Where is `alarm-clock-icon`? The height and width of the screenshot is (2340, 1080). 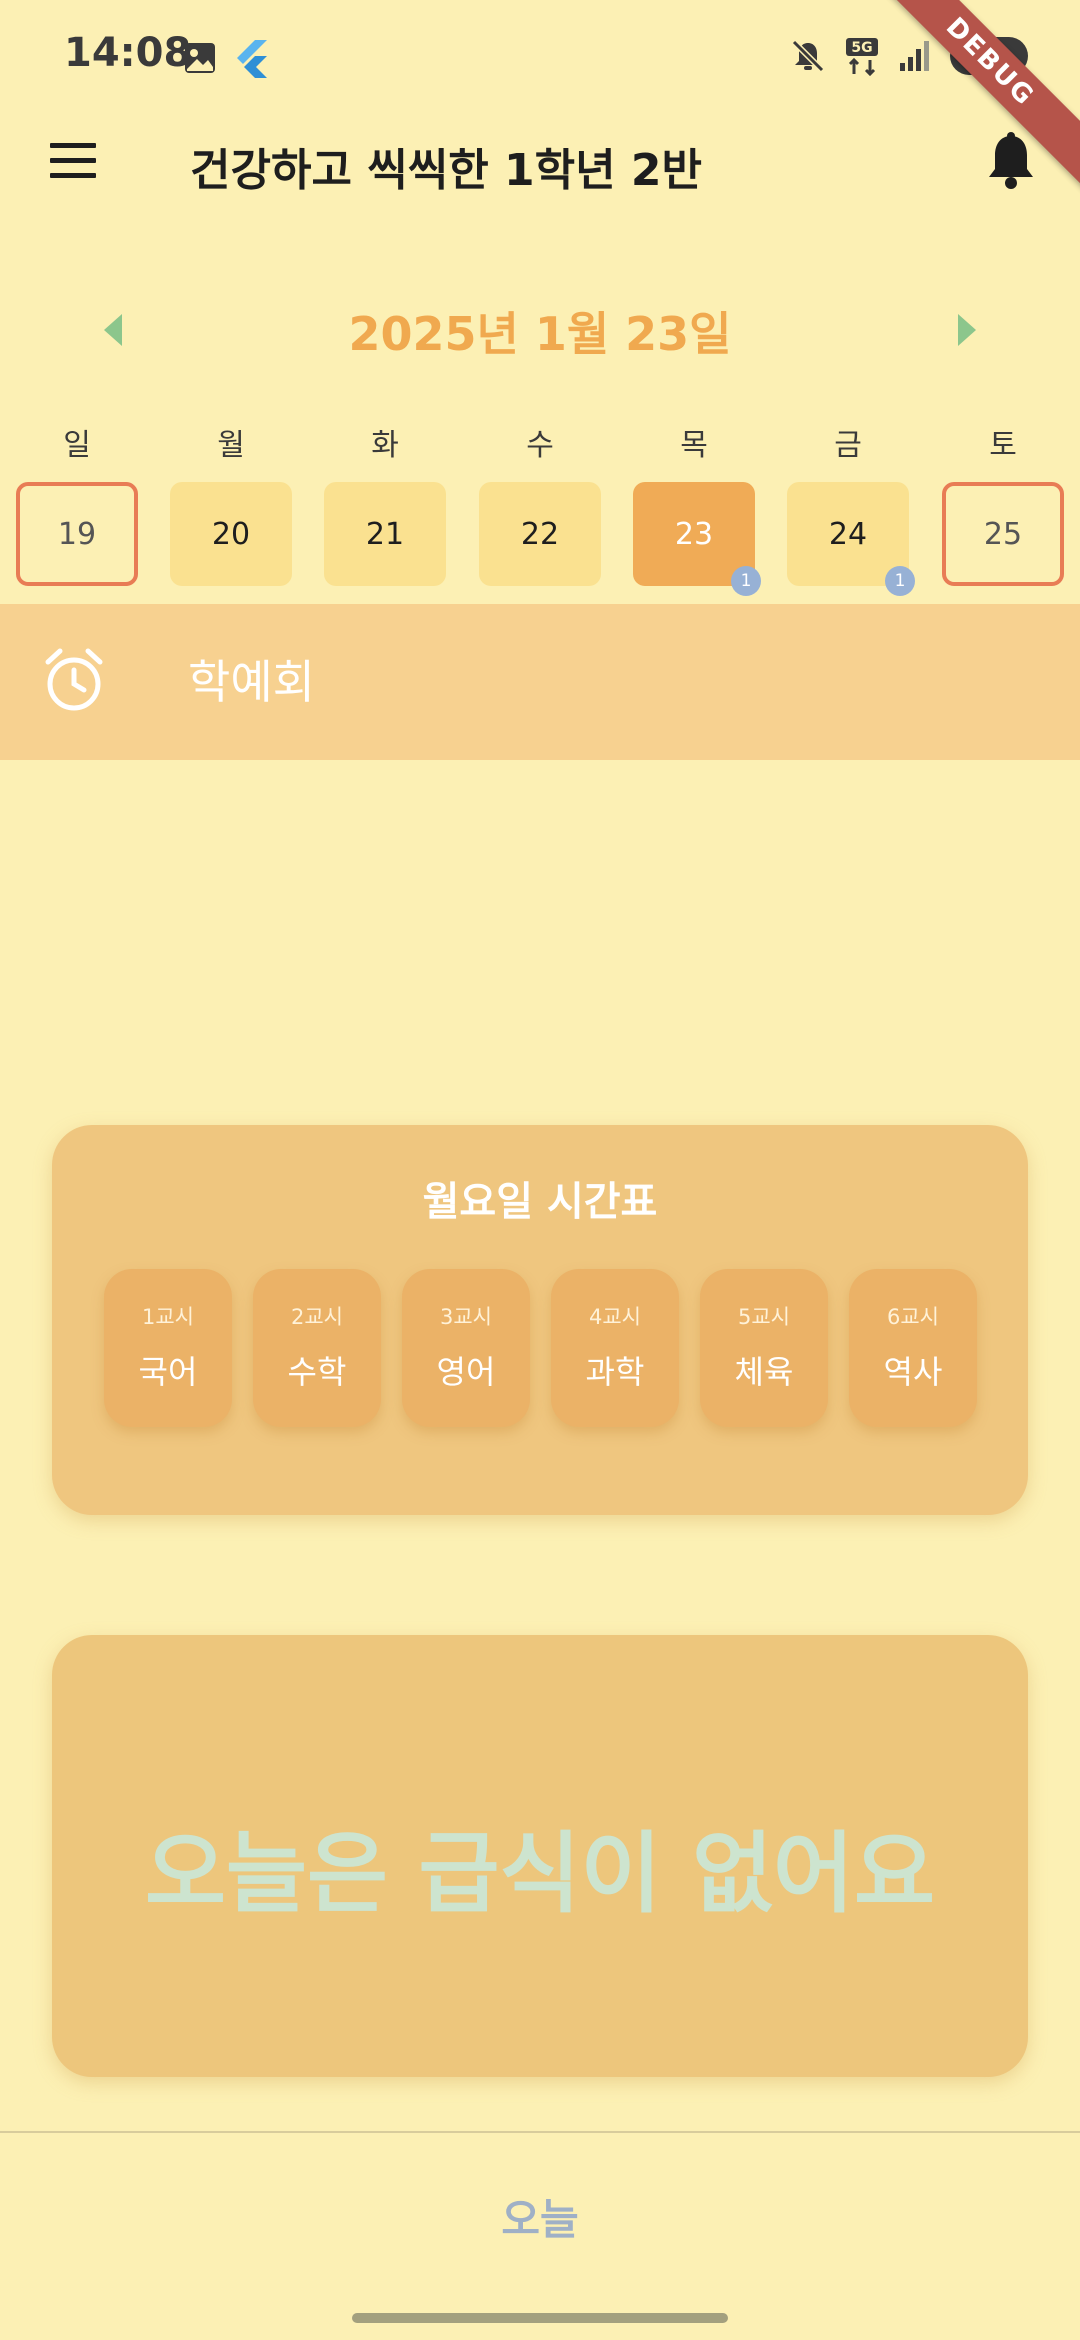
alarm-clock-icon is located at coordinates (74, 679).